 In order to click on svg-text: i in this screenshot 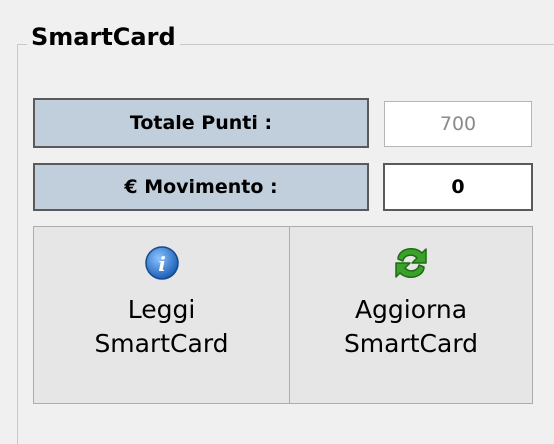, I will do `click(162, 264)`.